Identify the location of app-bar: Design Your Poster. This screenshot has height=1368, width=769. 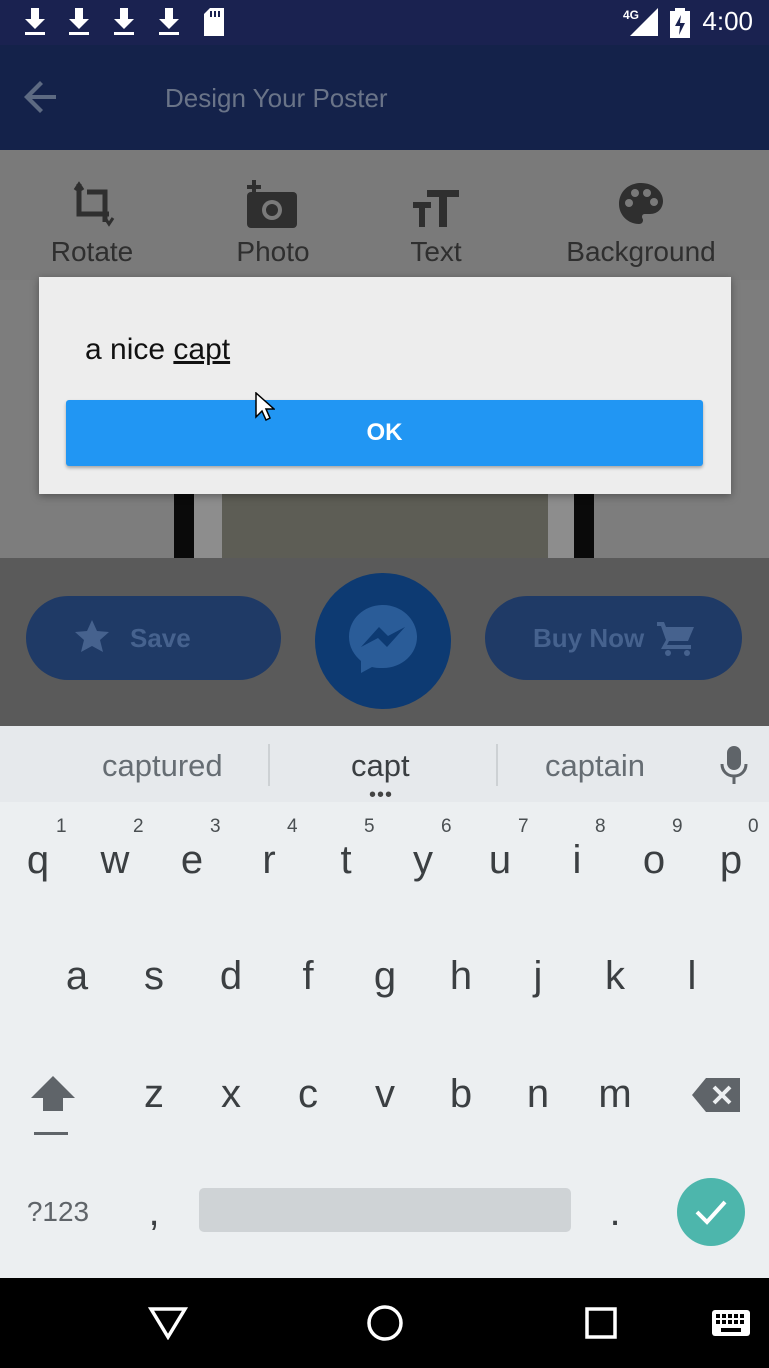
(384, 97).